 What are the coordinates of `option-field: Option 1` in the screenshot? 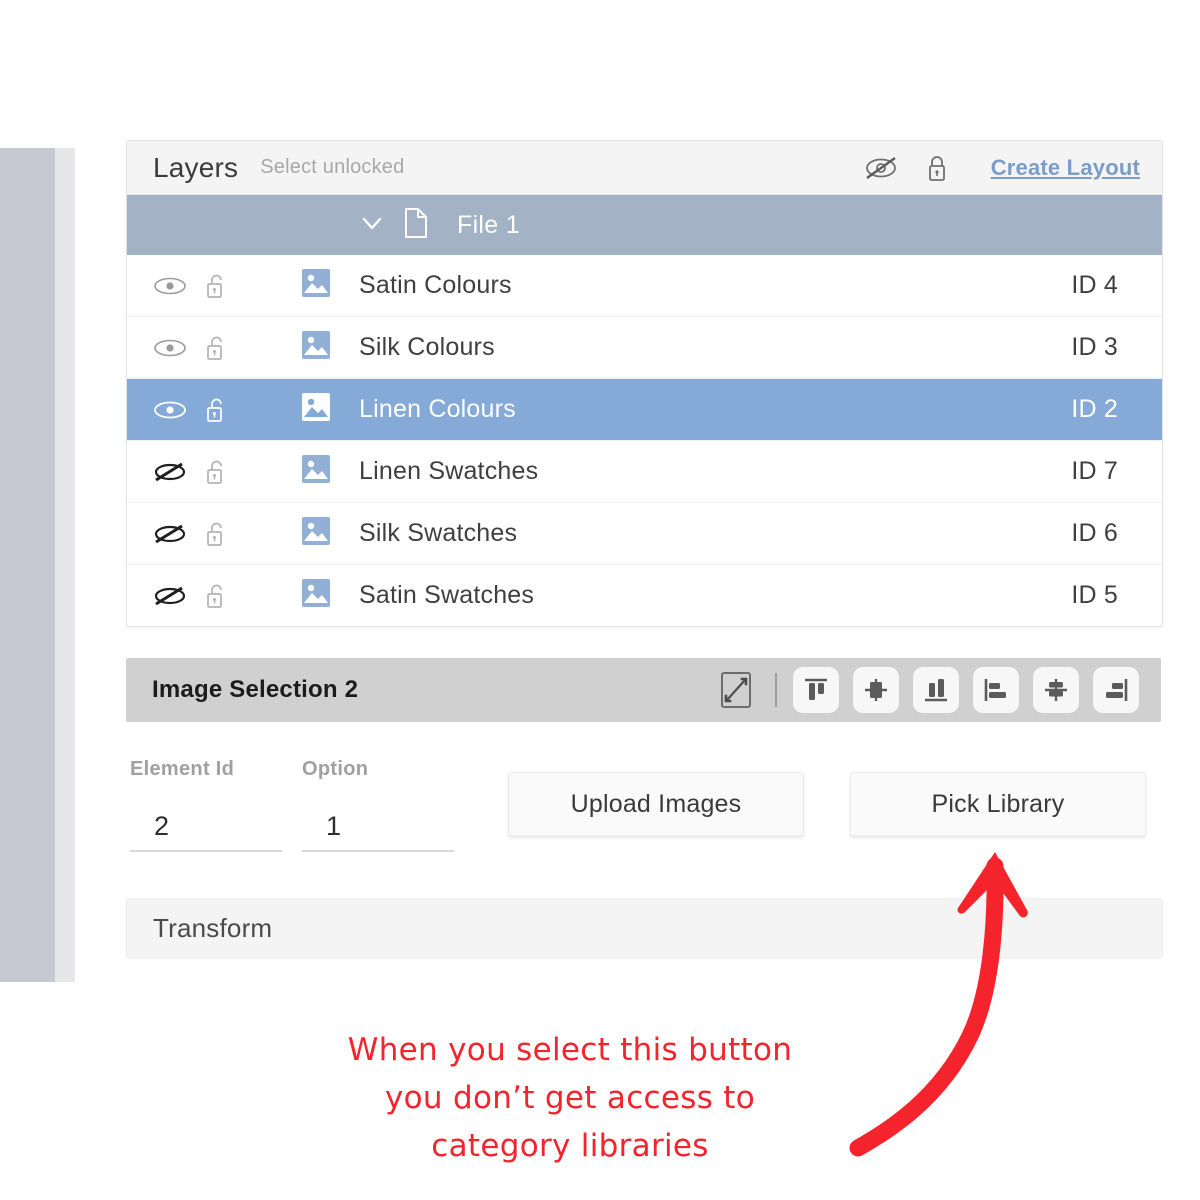 It's located at (378, 805).